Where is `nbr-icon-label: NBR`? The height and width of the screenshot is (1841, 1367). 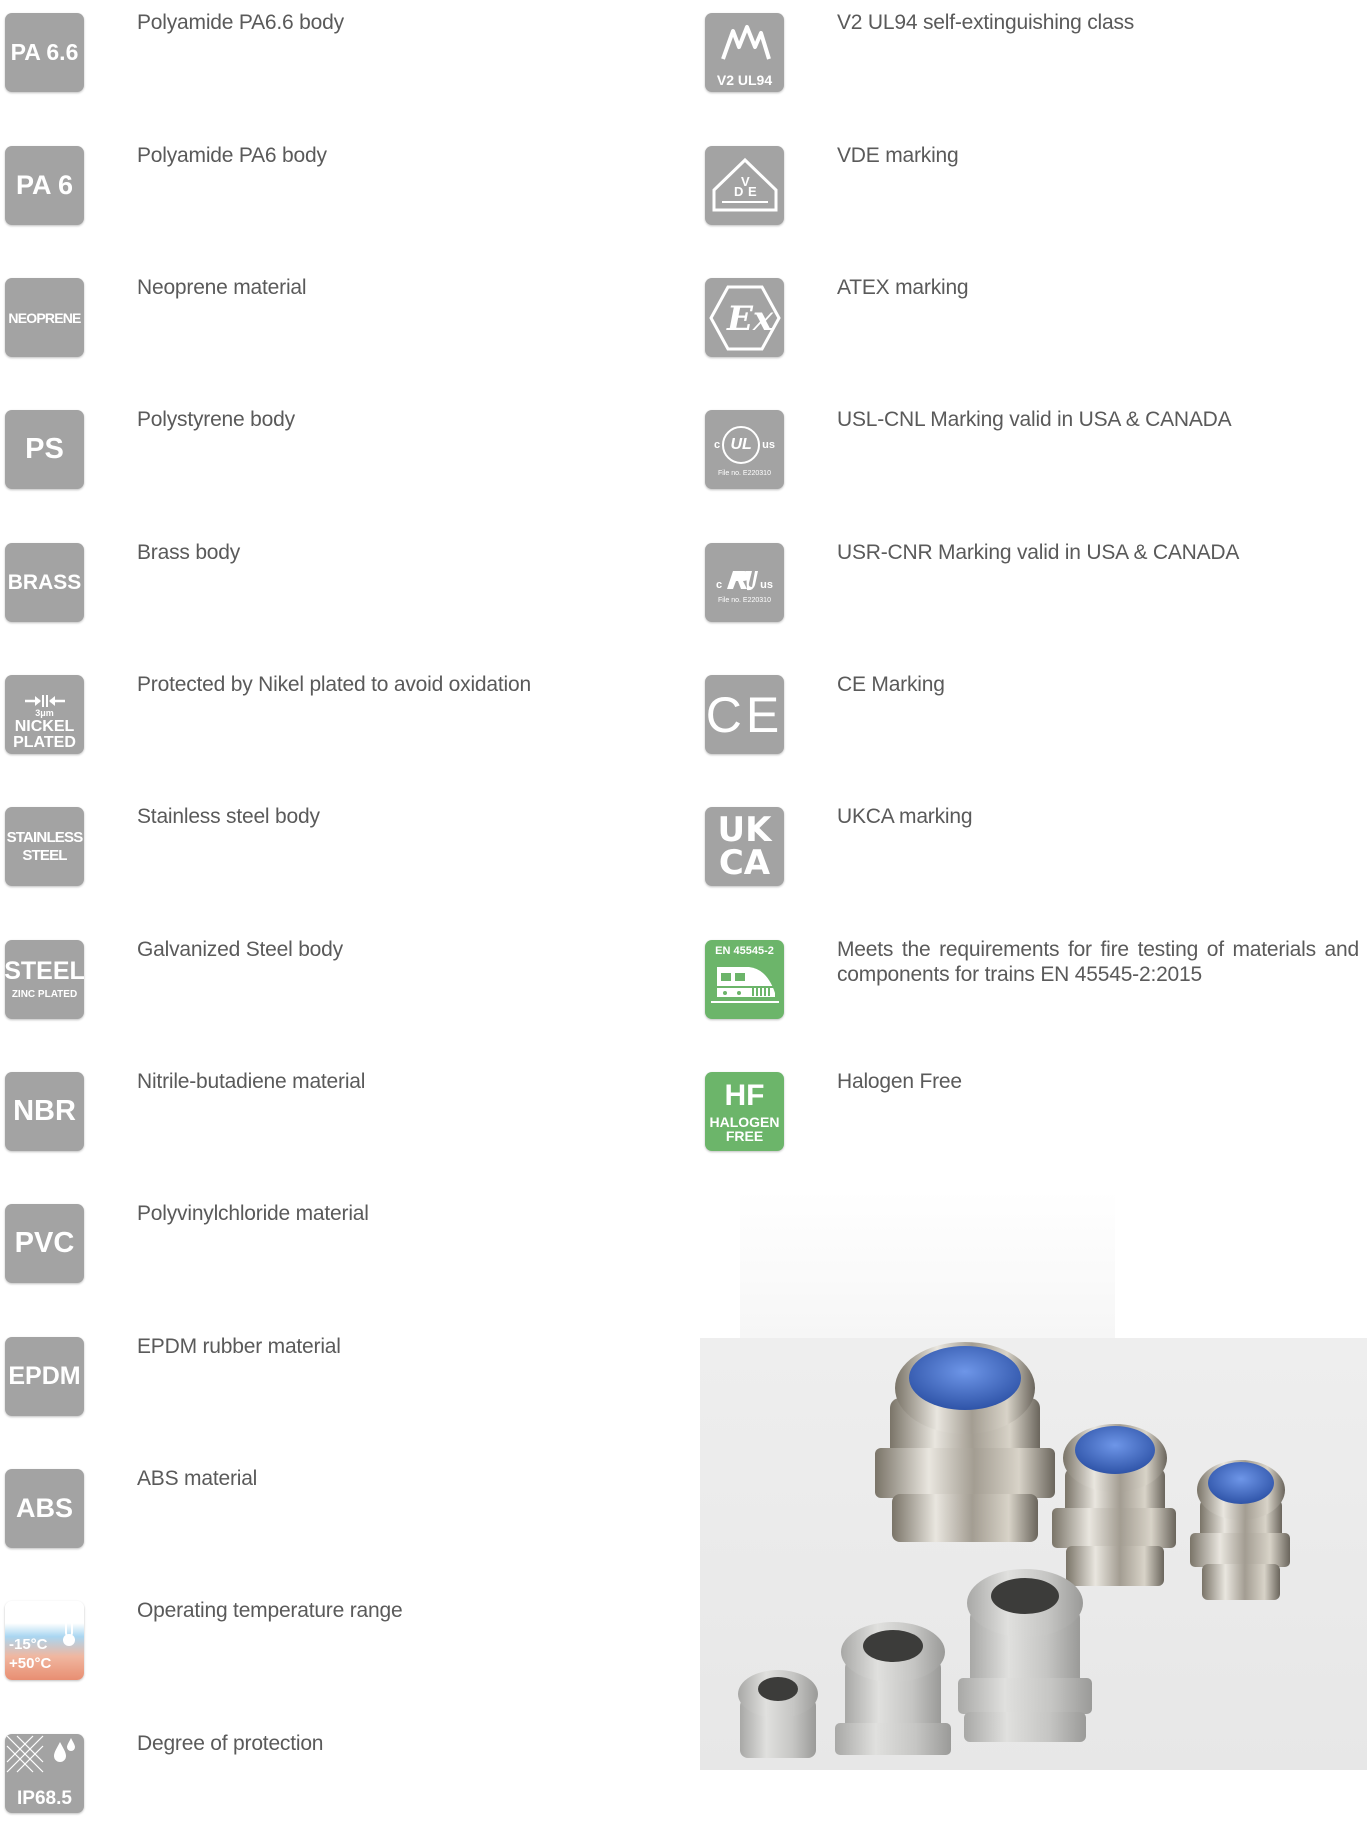 nbr-icon-label: NBR is located at coordinates (44, 1111).